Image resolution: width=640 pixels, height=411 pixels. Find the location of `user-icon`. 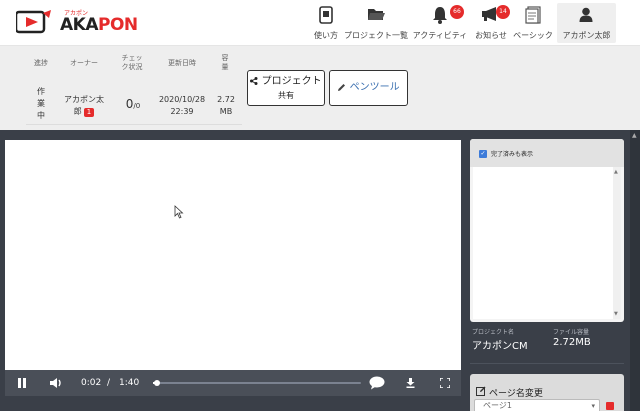

user-icon is located at coordinates (586, 14).